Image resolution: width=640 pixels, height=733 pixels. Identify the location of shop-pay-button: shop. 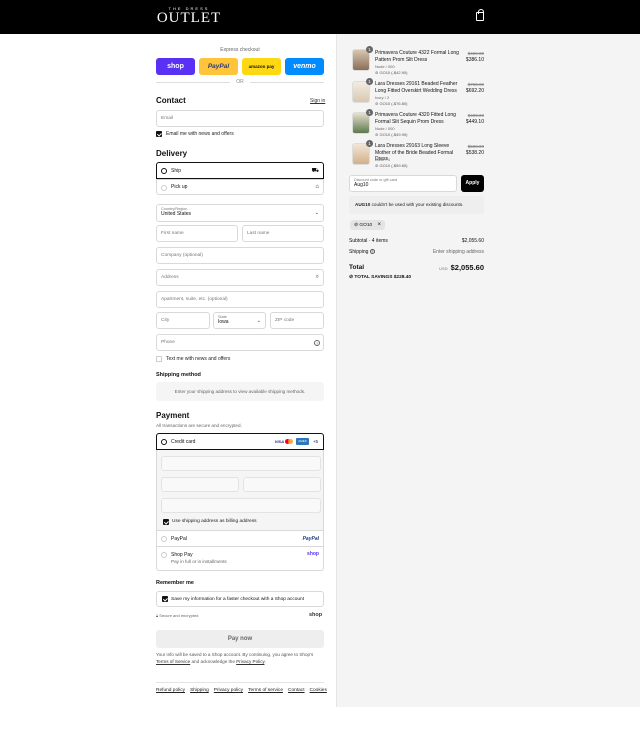
(175, 66).